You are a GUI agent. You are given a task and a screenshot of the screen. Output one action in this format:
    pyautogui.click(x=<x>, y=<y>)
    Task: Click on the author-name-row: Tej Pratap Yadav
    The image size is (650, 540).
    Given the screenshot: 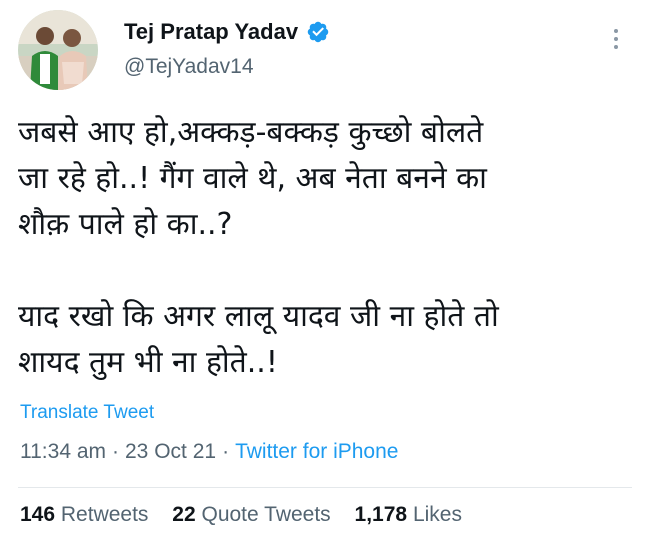 What is the action you would take?
    pyautogui.click(x=227, y=32)
    